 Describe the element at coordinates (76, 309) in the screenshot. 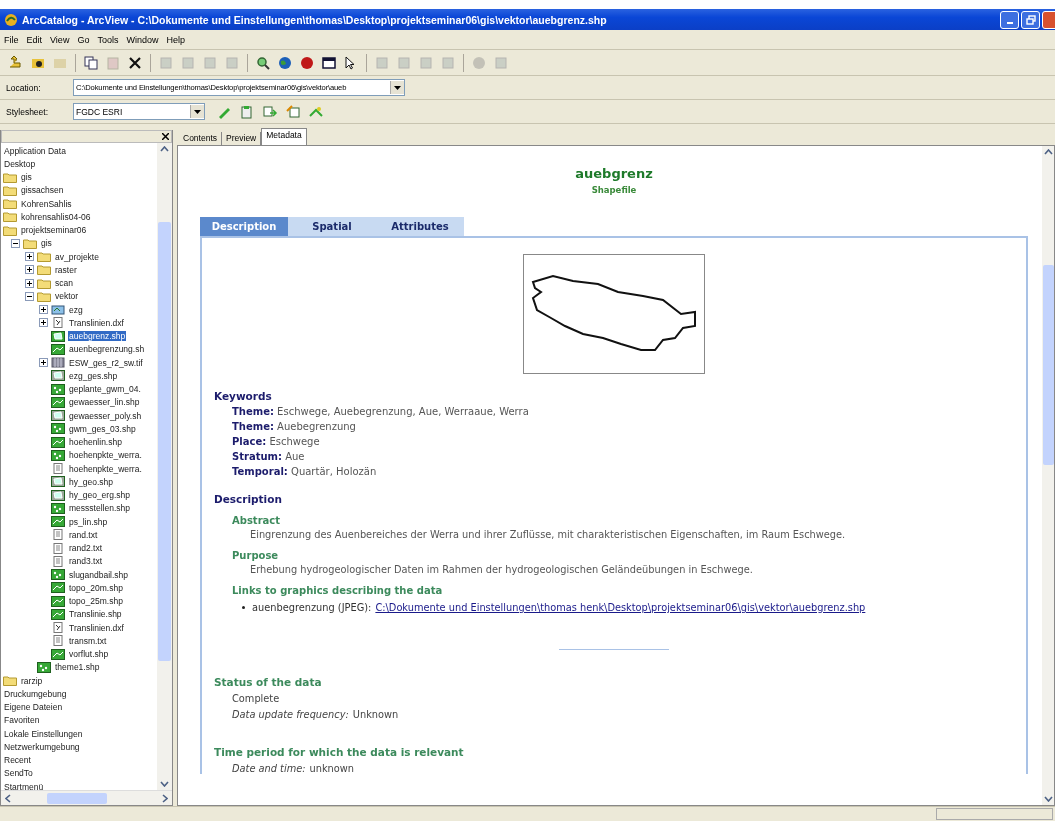

I see `tree-item: ezg` at that location.